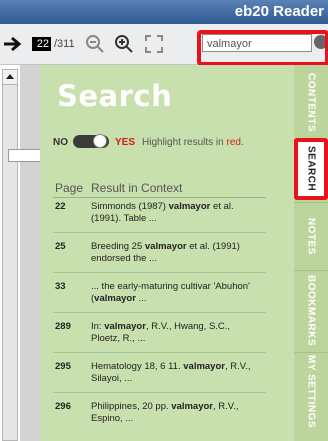  I want to click on tab-bookmarks-label: BOOKMARKS, so click(311, 311).